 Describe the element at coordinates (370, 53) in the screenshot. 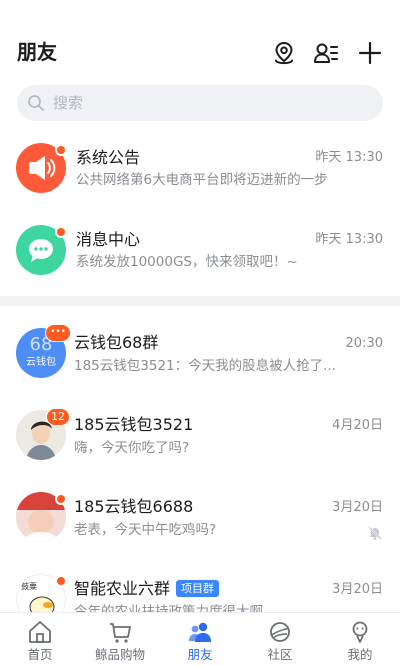

I see `add-icon` at that location.